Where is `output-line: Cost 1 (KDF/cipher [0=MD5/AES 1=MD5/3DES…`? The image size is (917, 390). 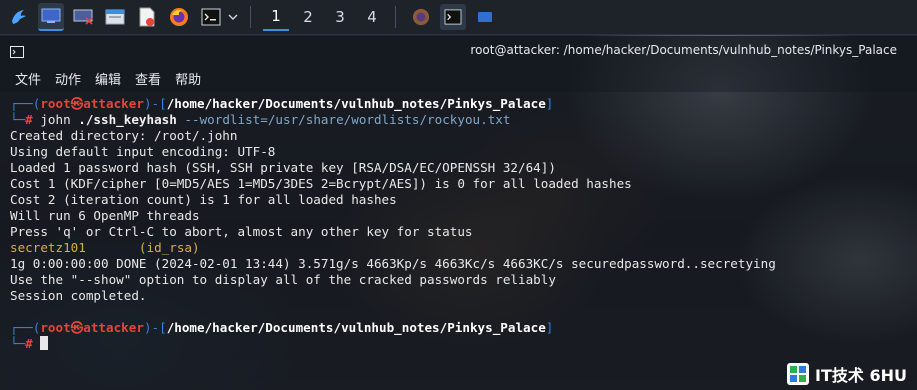
output-line: Cost 1 (KDF/cipher [0=MD5/AES 1=MD5/3DES… is located at coordinates (321, 183).